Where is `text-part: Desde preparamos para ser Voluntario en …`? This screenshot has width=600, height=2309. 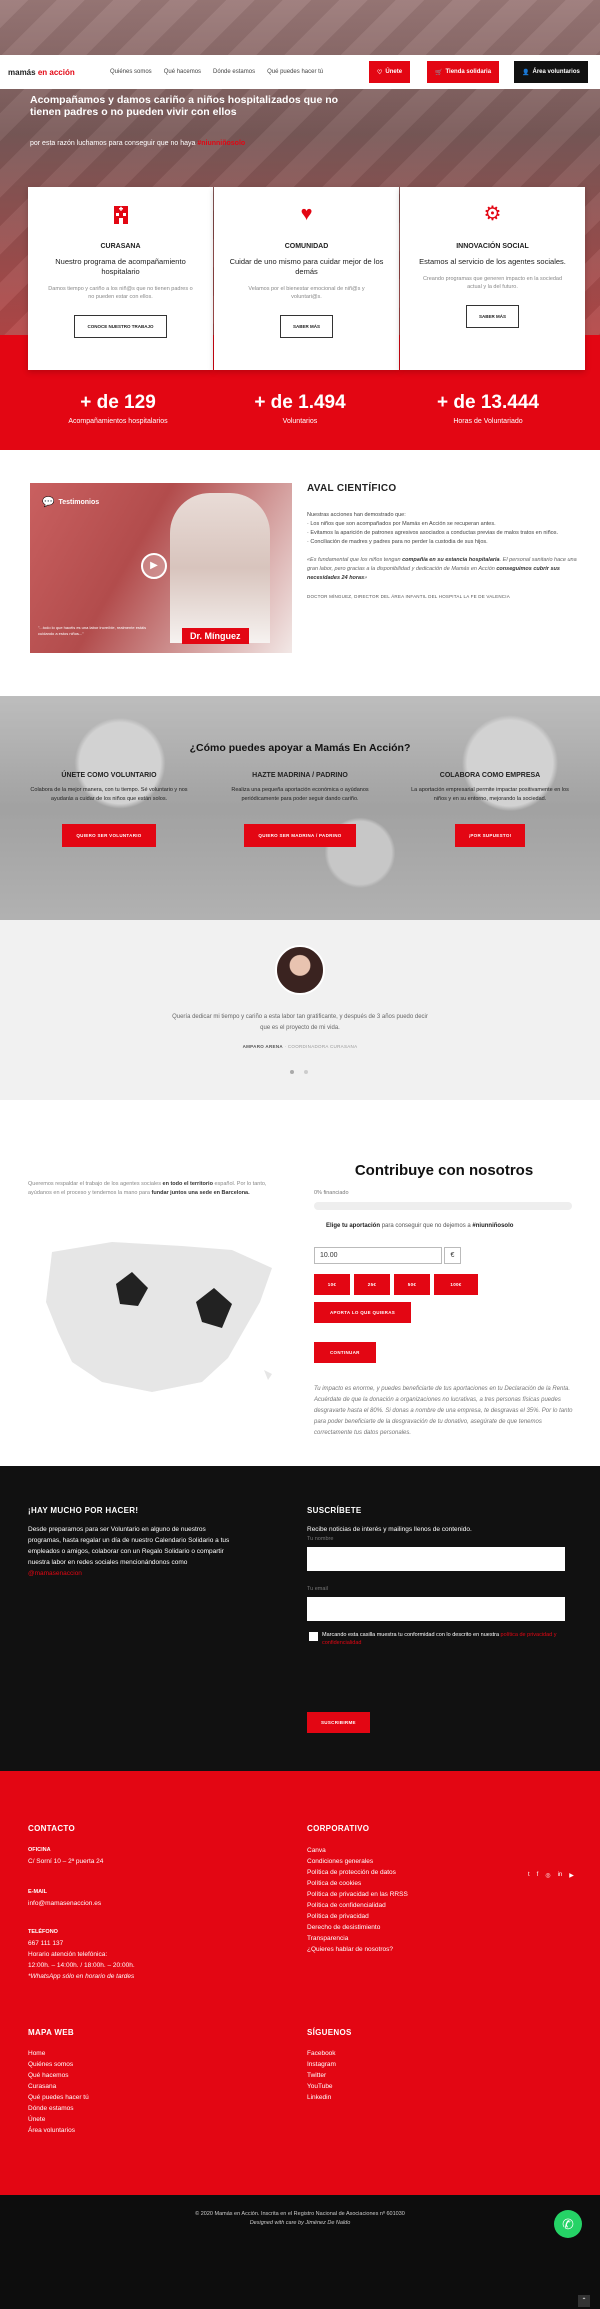 text-part: Desde preparamos para ser Voluntario en … is located at coordinates (129, 1546).